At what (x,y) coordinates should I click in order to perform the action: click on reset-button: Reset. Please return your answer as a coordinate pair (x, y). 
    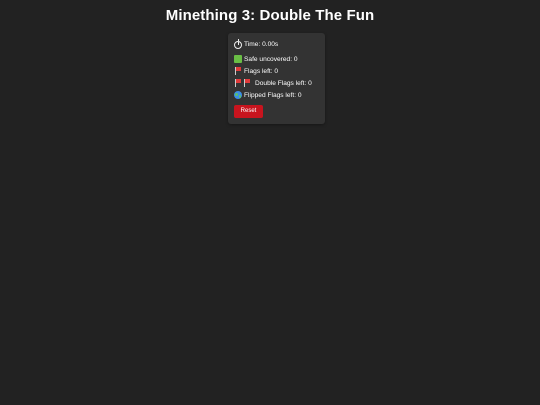
    Looking at the image, I should click on (248, 111).